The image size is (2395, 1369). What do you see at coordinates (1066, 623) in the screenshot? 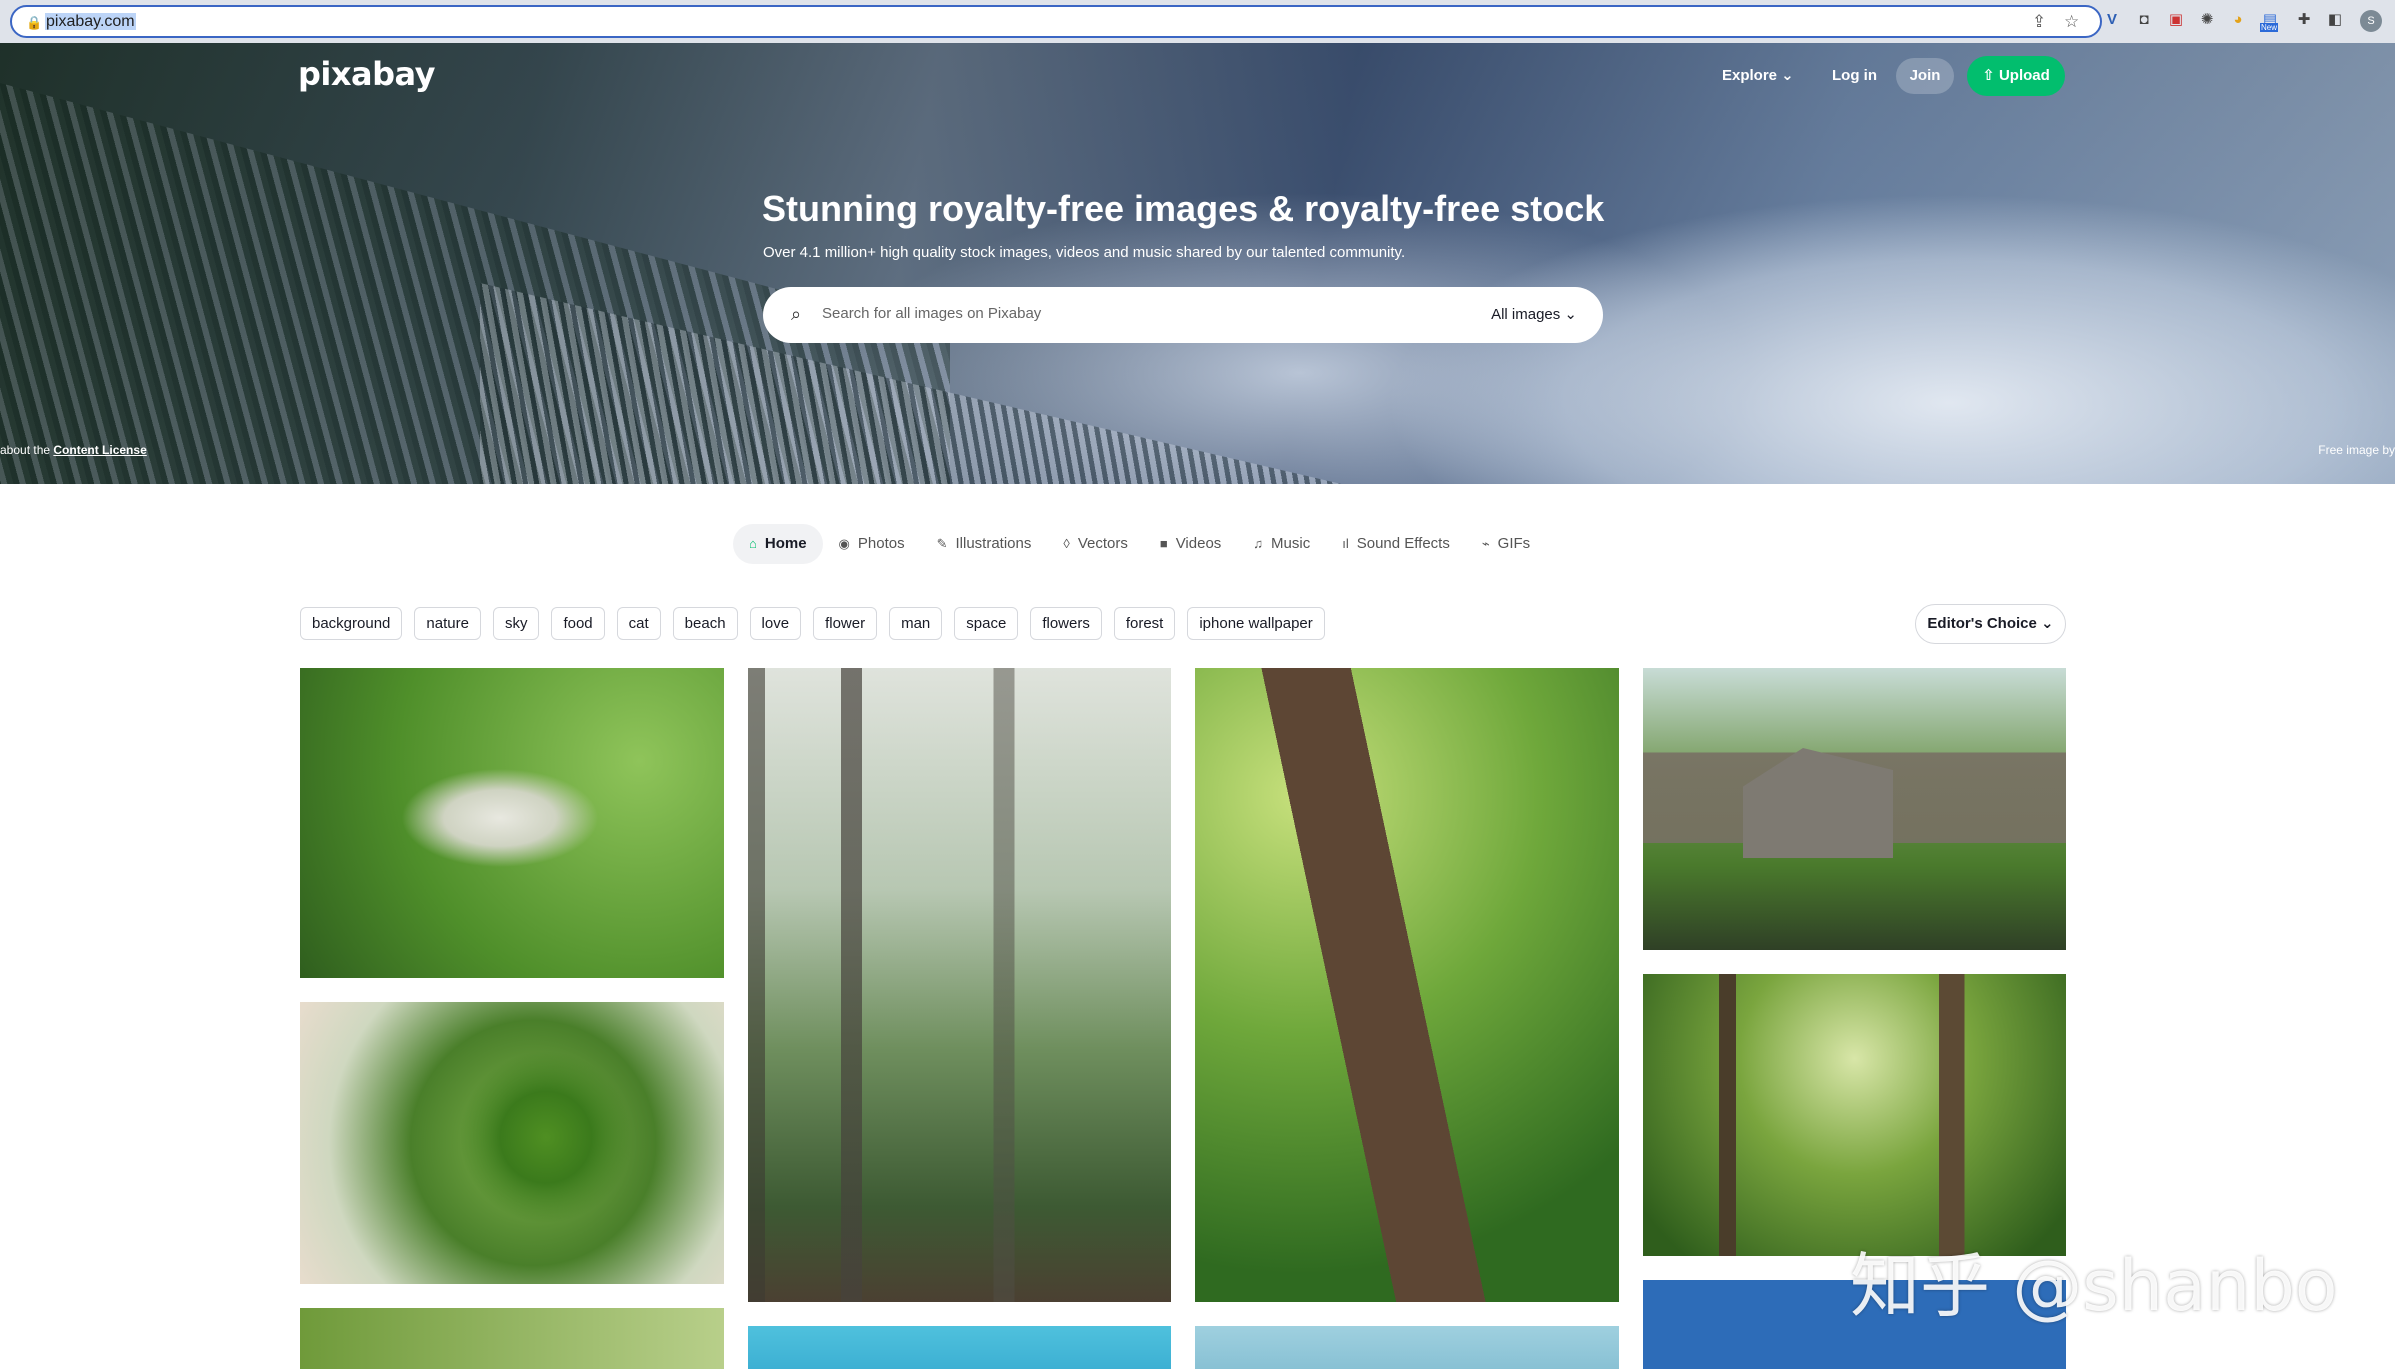
I see `tag-chip: flowers` at bounding box center [1066, 623].